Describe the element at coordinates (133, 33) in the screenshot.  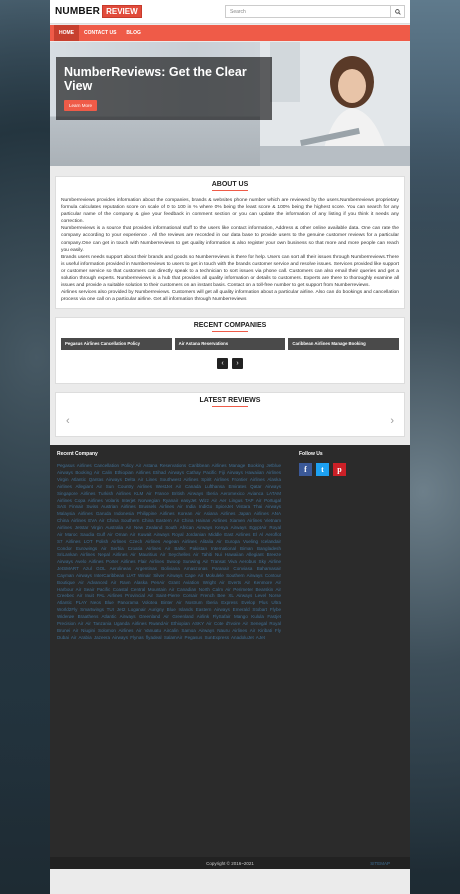
I see `nav-blog: BLOG` at that location.